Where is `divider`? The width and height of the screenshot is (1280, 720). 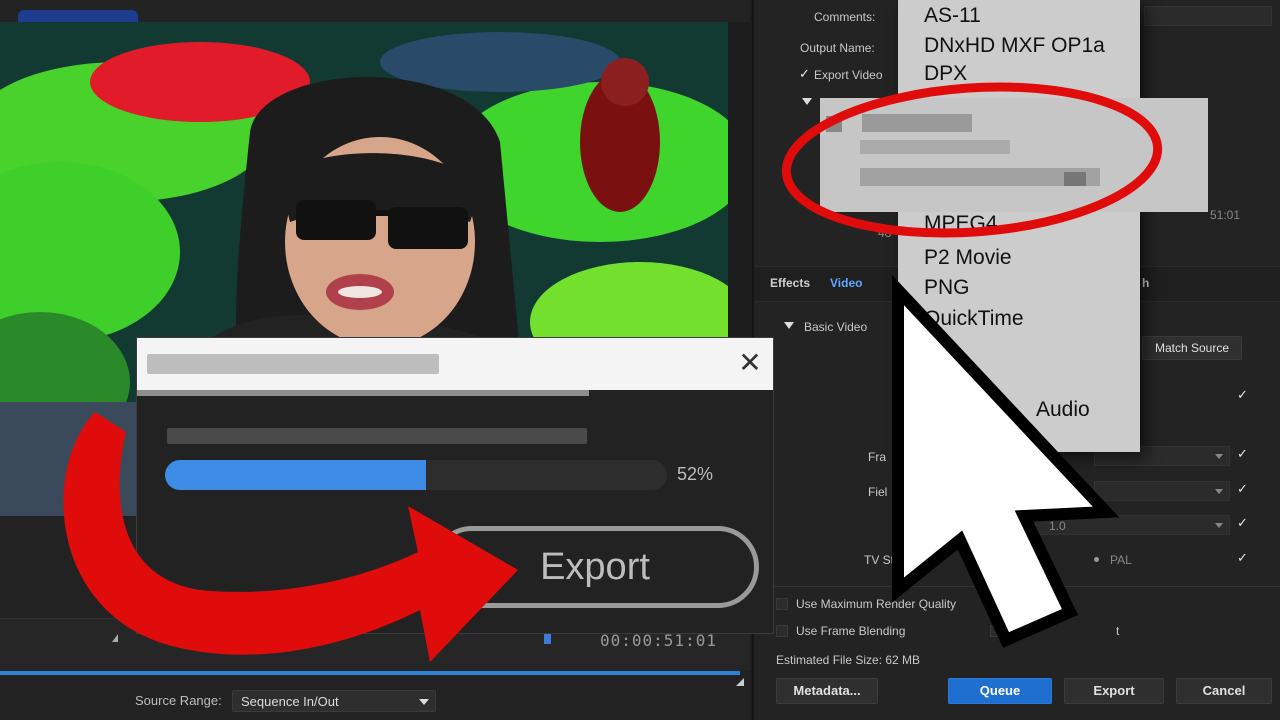 divider is located at coordinates (1017, 586).